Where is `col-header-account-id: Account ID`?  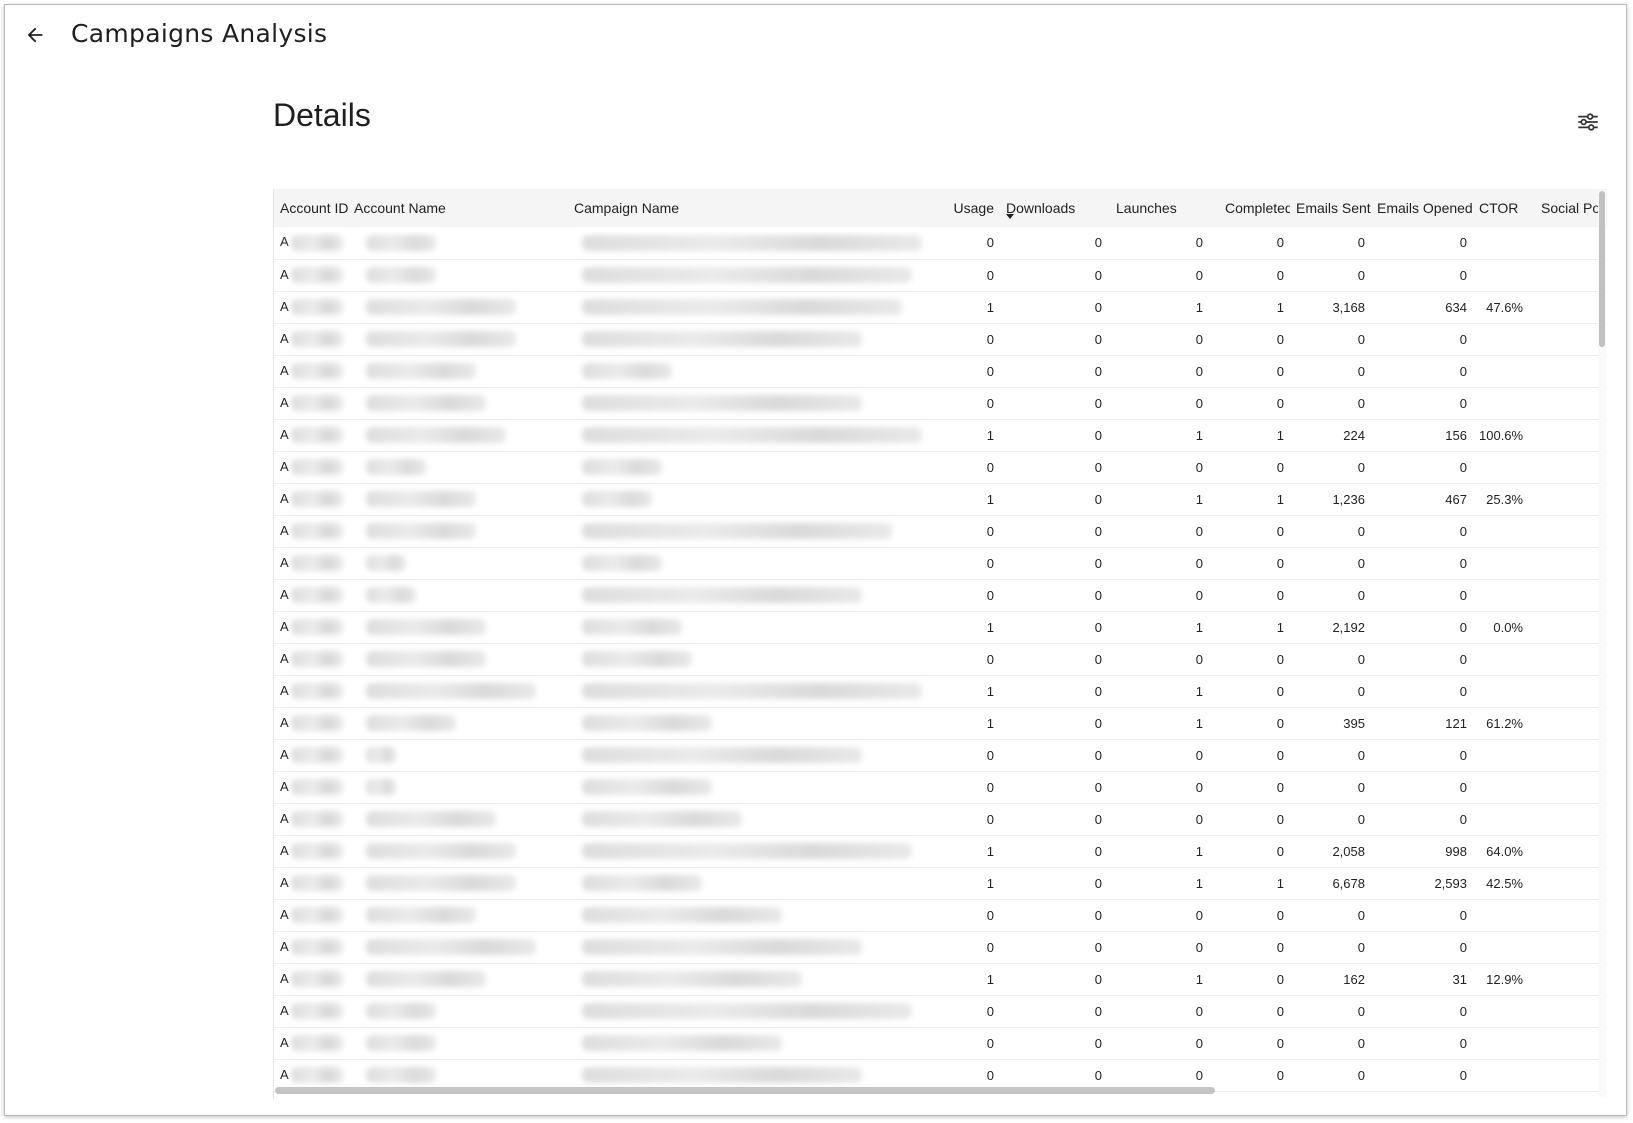
col-header-account-id: Account ID is located at coordinates (311, 208).